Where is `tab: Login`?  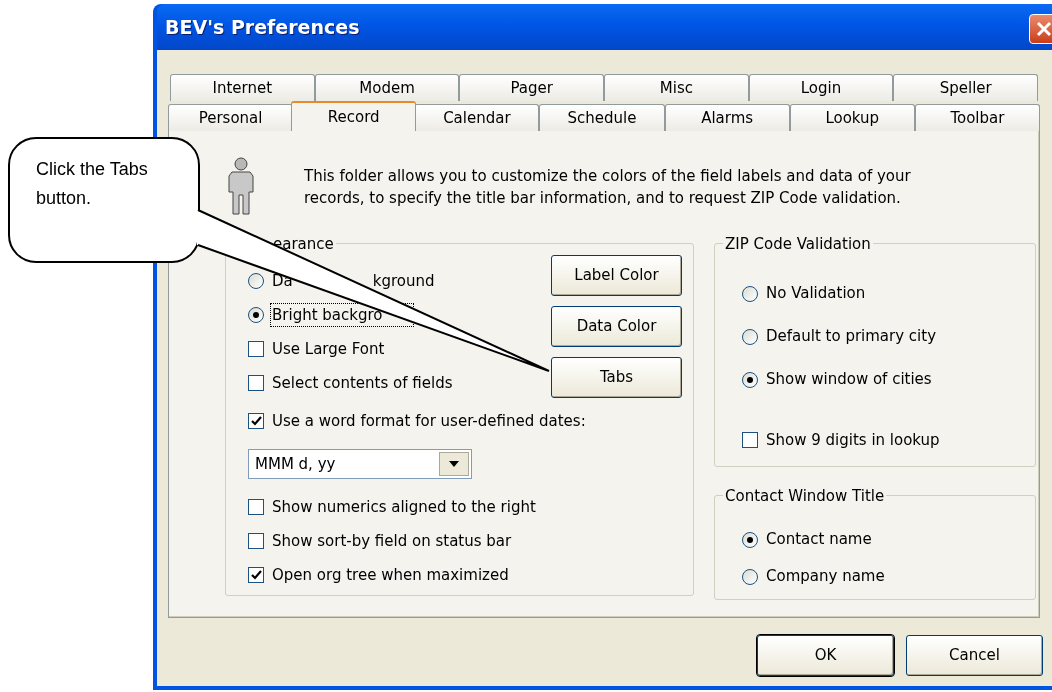
tab: Login is located at coordinates (821, 87).